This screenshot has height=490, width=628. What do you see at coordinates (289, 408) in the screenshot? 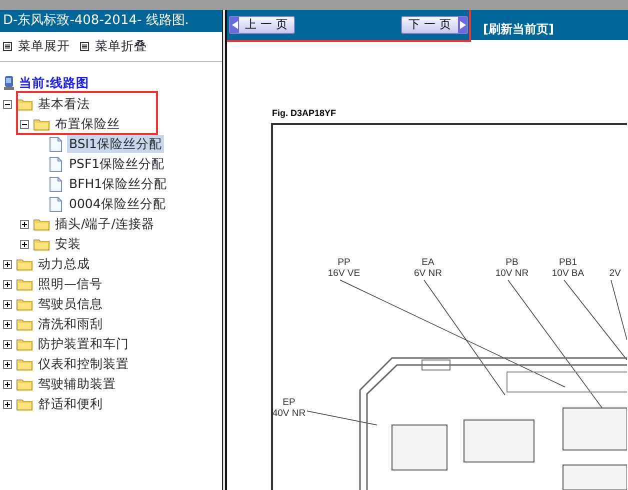
I see `connector-label: EP 40V NR` at bounding box center [289, 408].